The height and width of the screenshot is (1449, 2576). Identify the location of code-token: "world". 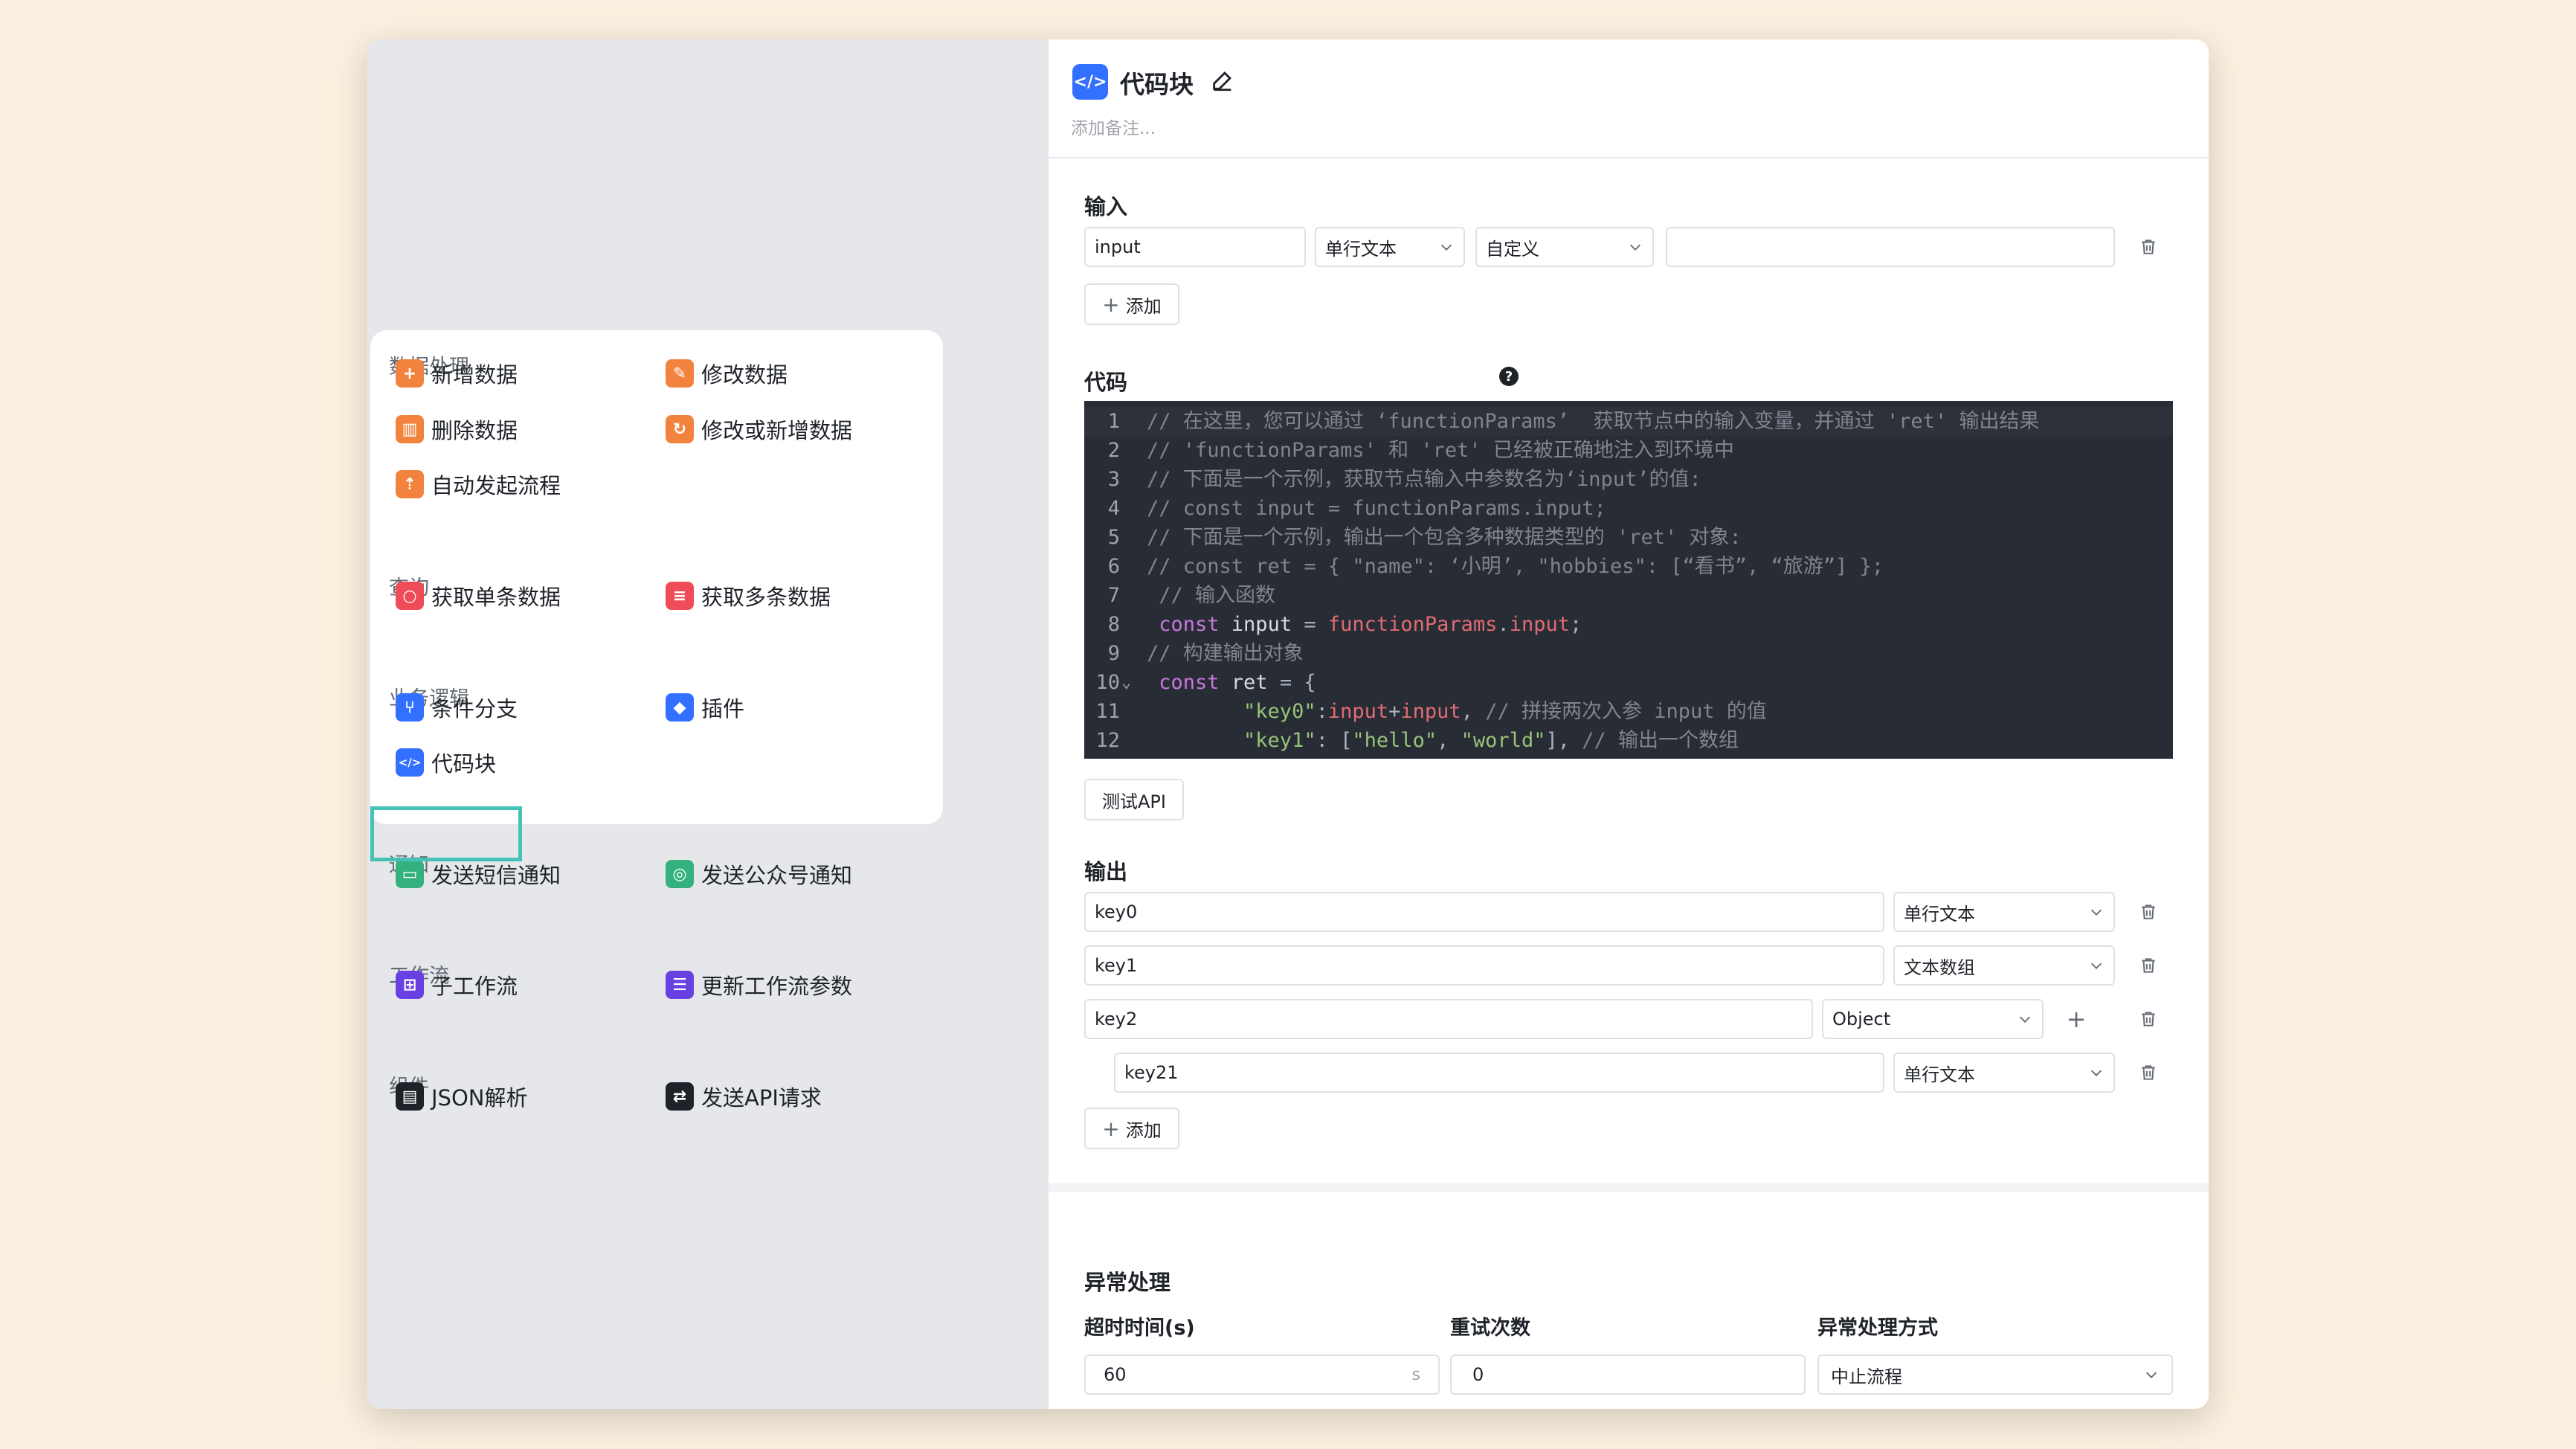
(1503, 740).